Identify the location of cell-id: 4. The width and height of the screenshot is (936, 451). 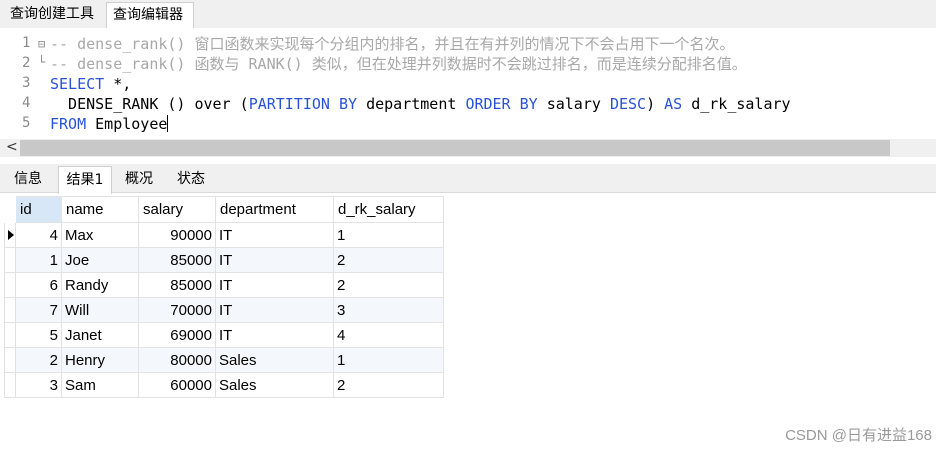
(38, 235).